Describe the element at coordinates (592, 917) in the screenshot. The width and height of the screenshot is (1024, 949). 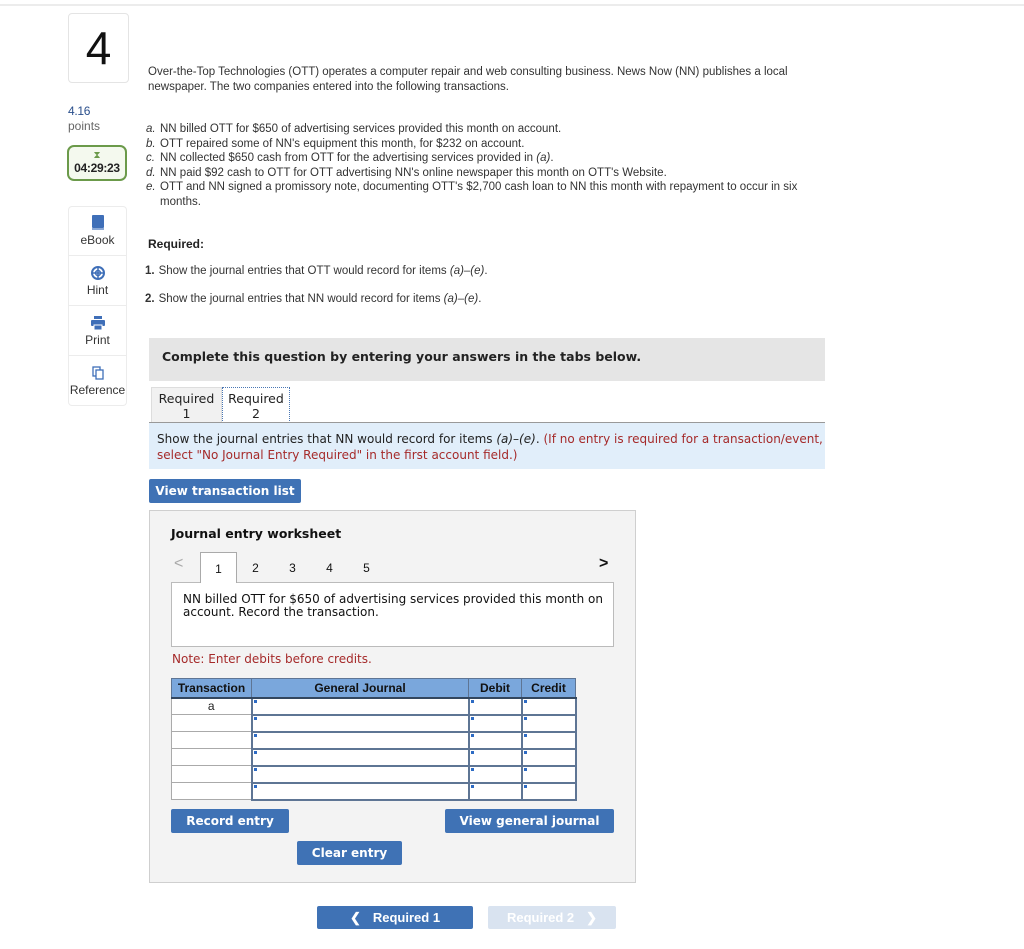
I see `chevron-right-icon: ❯` at that location.